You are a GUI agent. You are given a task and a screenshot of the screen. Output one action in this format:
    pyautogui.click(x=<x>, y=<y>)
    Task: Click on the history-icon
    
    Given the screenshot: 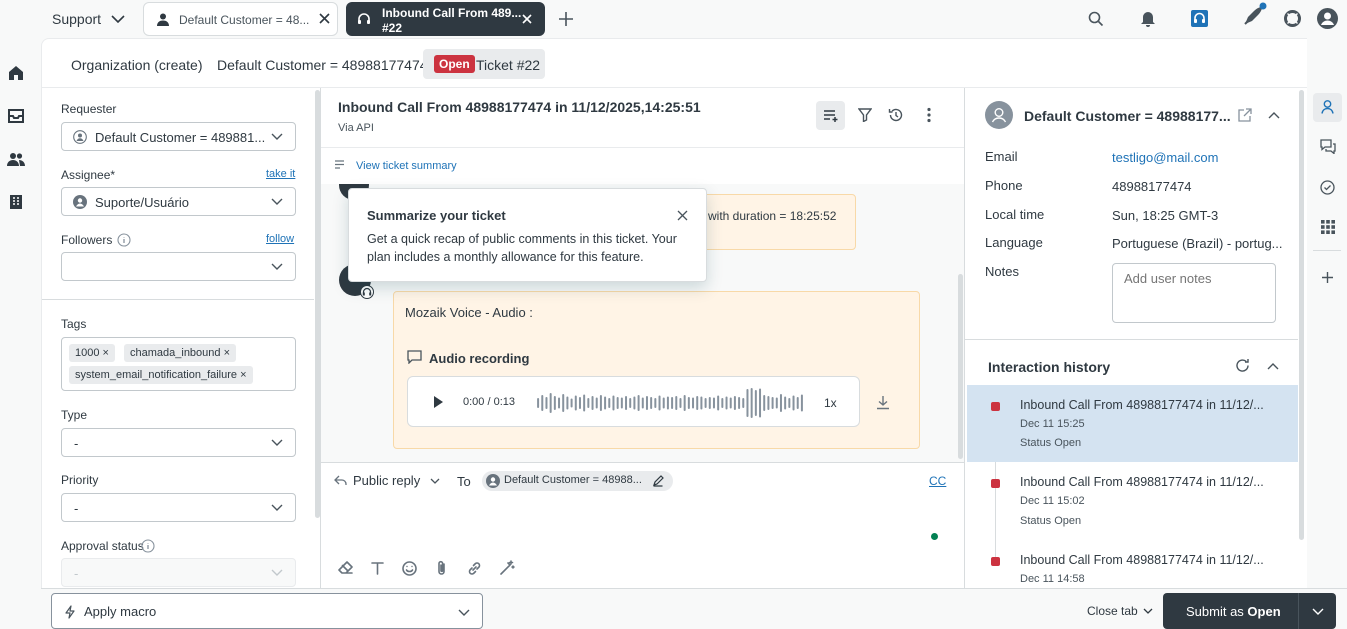 What is the action you would take?
    pyautogui.click(x=896, y=115)
    